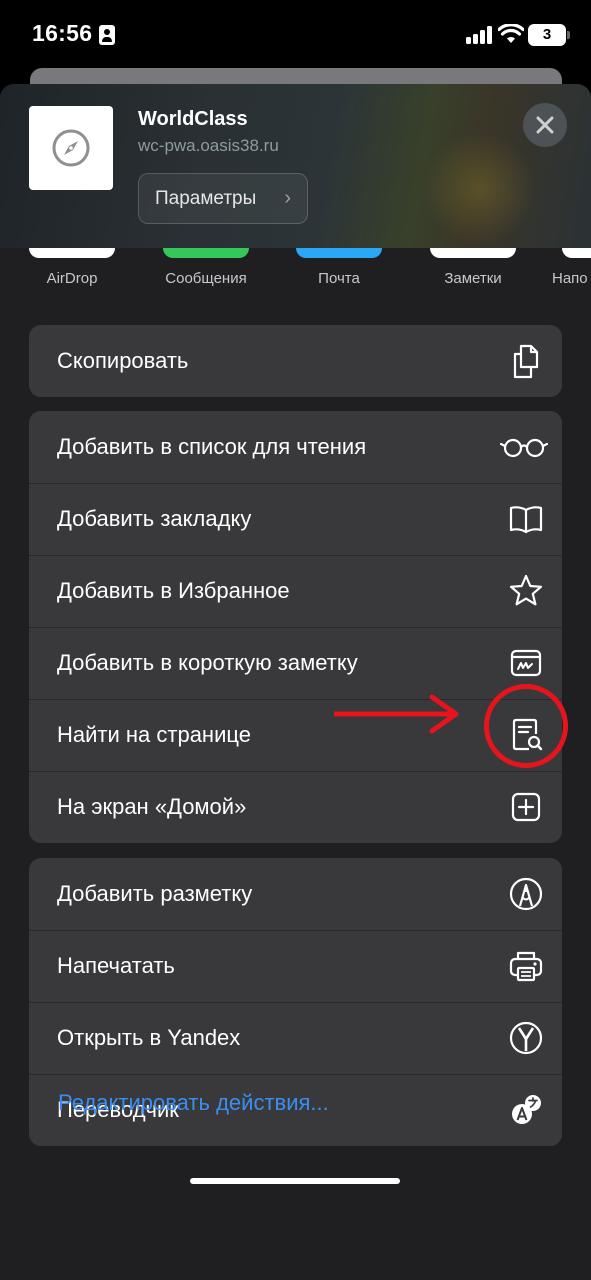  I want to click on share-target-reminders: Напо, so click(565, 267).